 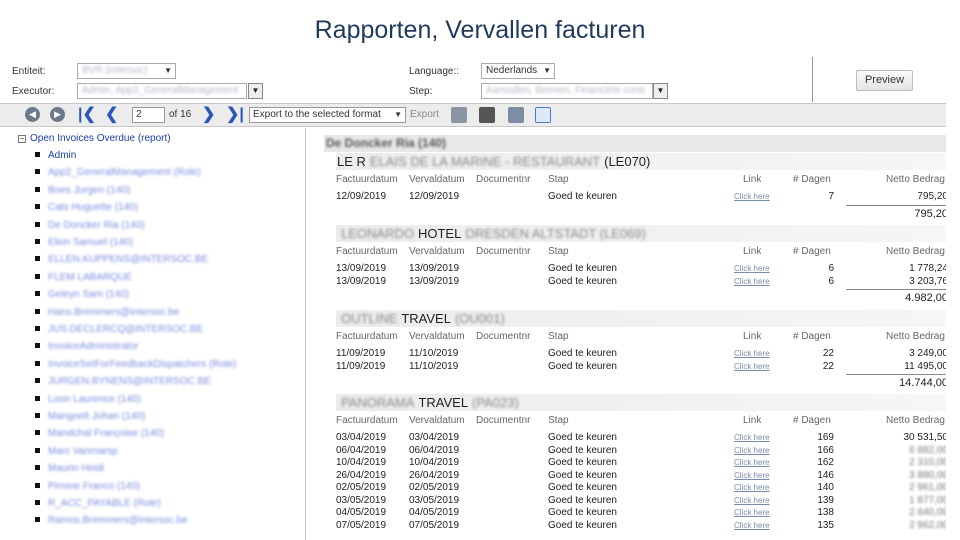 I want to click on step-dropdown-button: ▼, so click(x=660, y=91).